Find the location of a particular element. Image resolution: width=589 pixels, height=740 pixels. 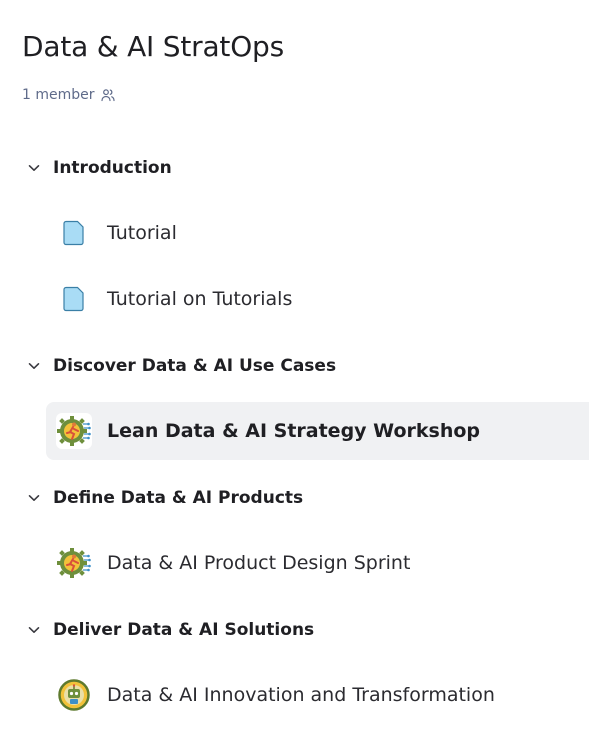

people-icon is located at coordinates (107, 95).